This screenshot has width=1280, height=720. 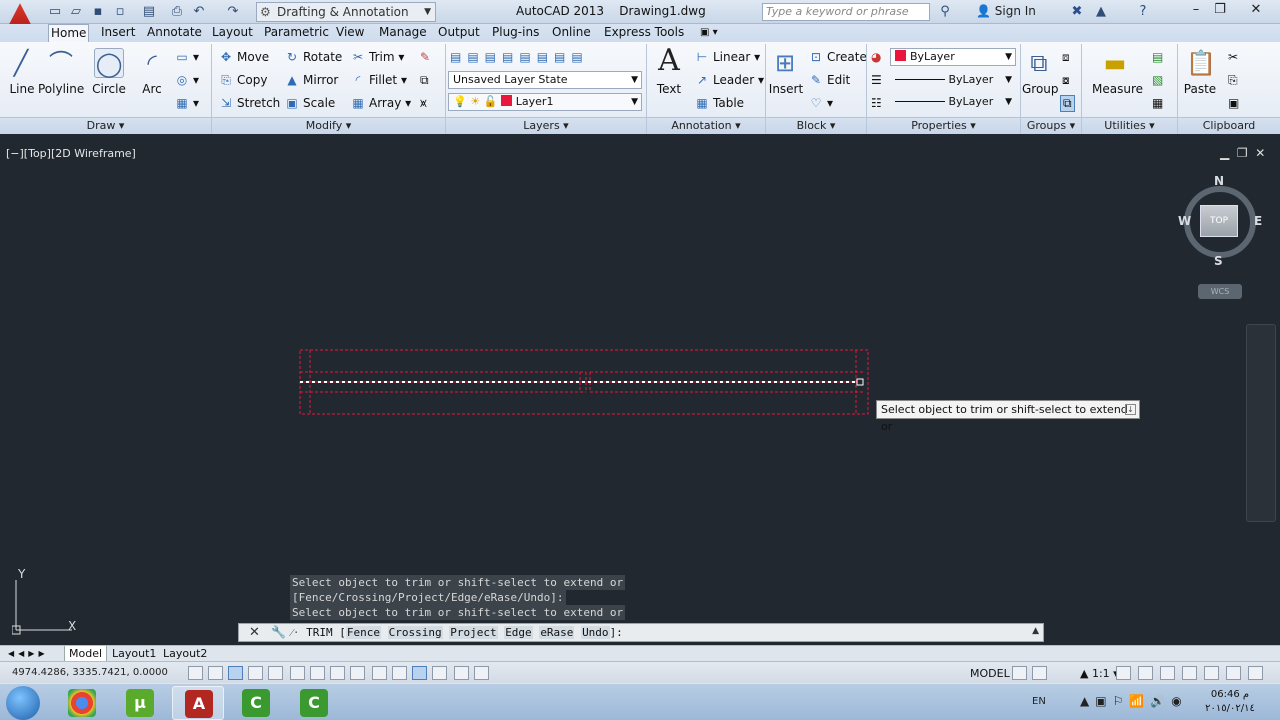 What do you see at coordinates (1189, 673) in the screenshot?
I see `lock-ui-icon` at bounding box center [1189, 673].